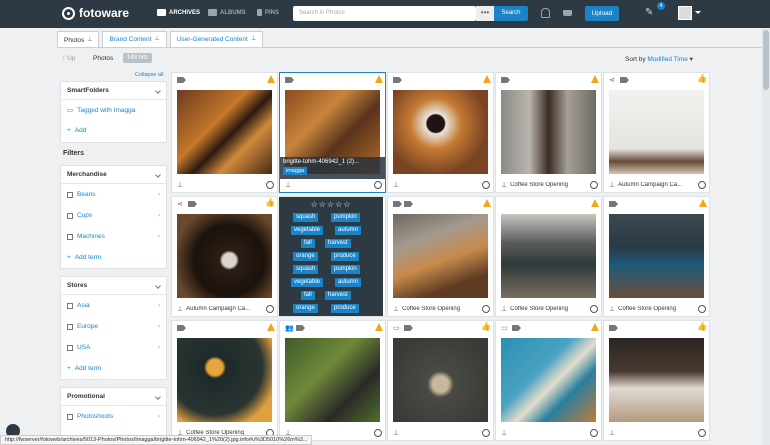 This screenshot has width=770, height=445. Describe the element at coordinates (308, 243) in the screenshot. I see `keyword-tag: fall` at that location.